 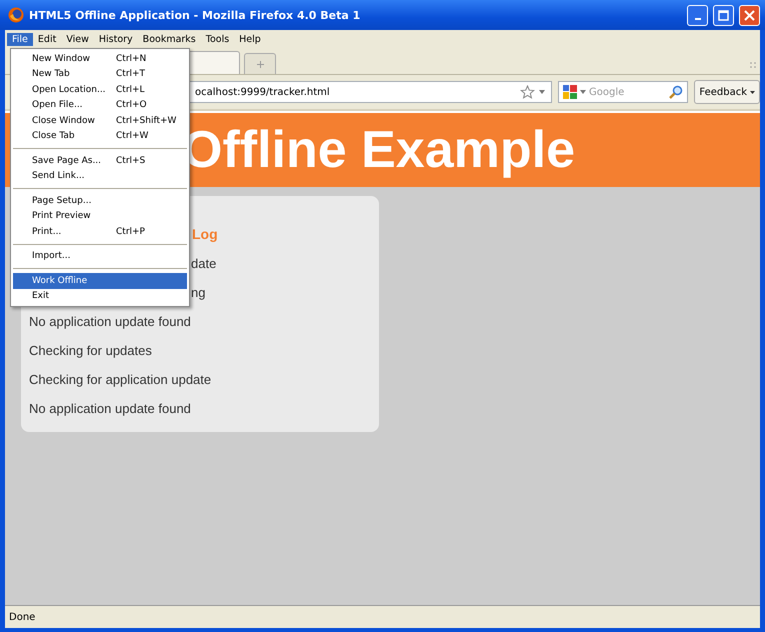 I want to click on star-icon, so click(x=527, y=92).